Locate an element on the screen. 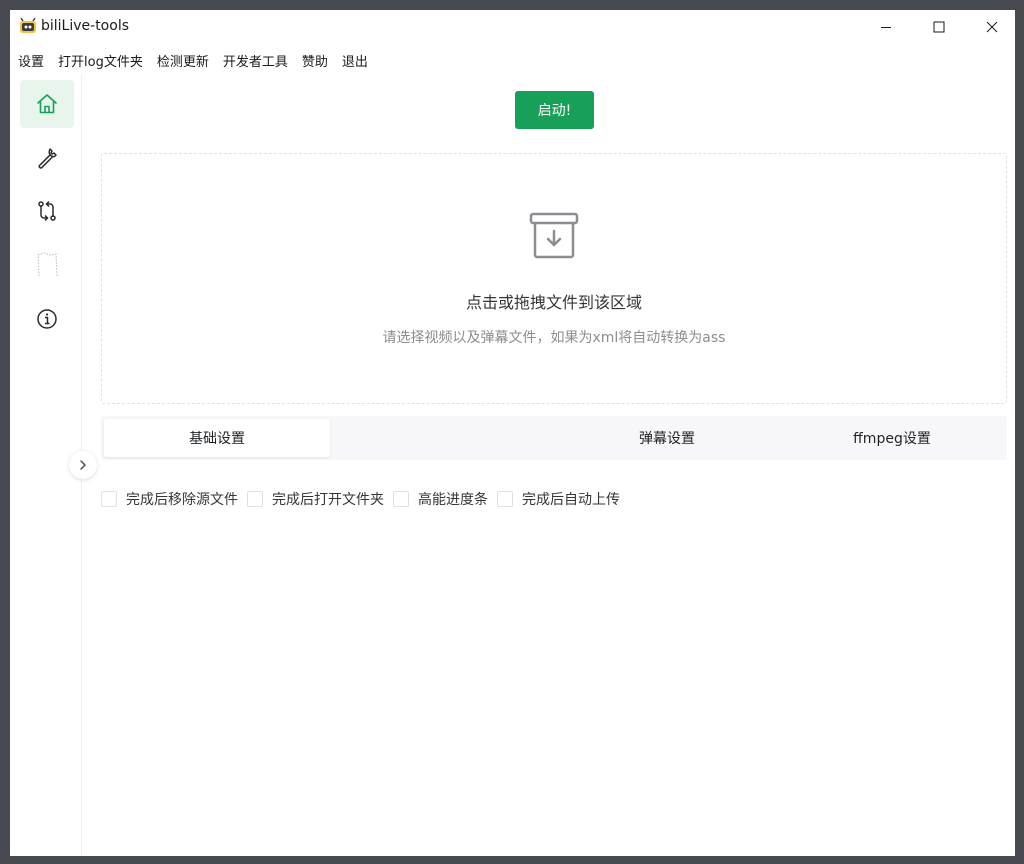 The height and width of the screenshot is (864, 1024). menu-sponsor: 赞助 is located at coordinates (315, 60).